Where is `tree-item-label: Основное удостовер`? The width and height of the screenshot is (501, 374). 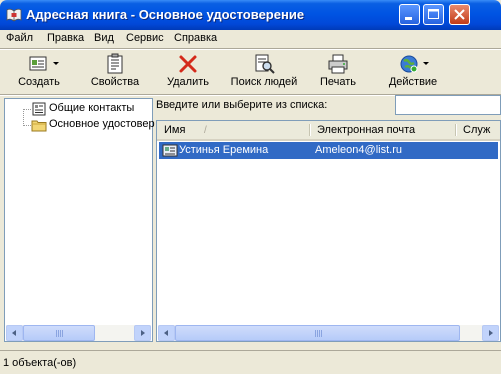
tree-item-label: Основное удостовер is located at coordinates (102, 124).